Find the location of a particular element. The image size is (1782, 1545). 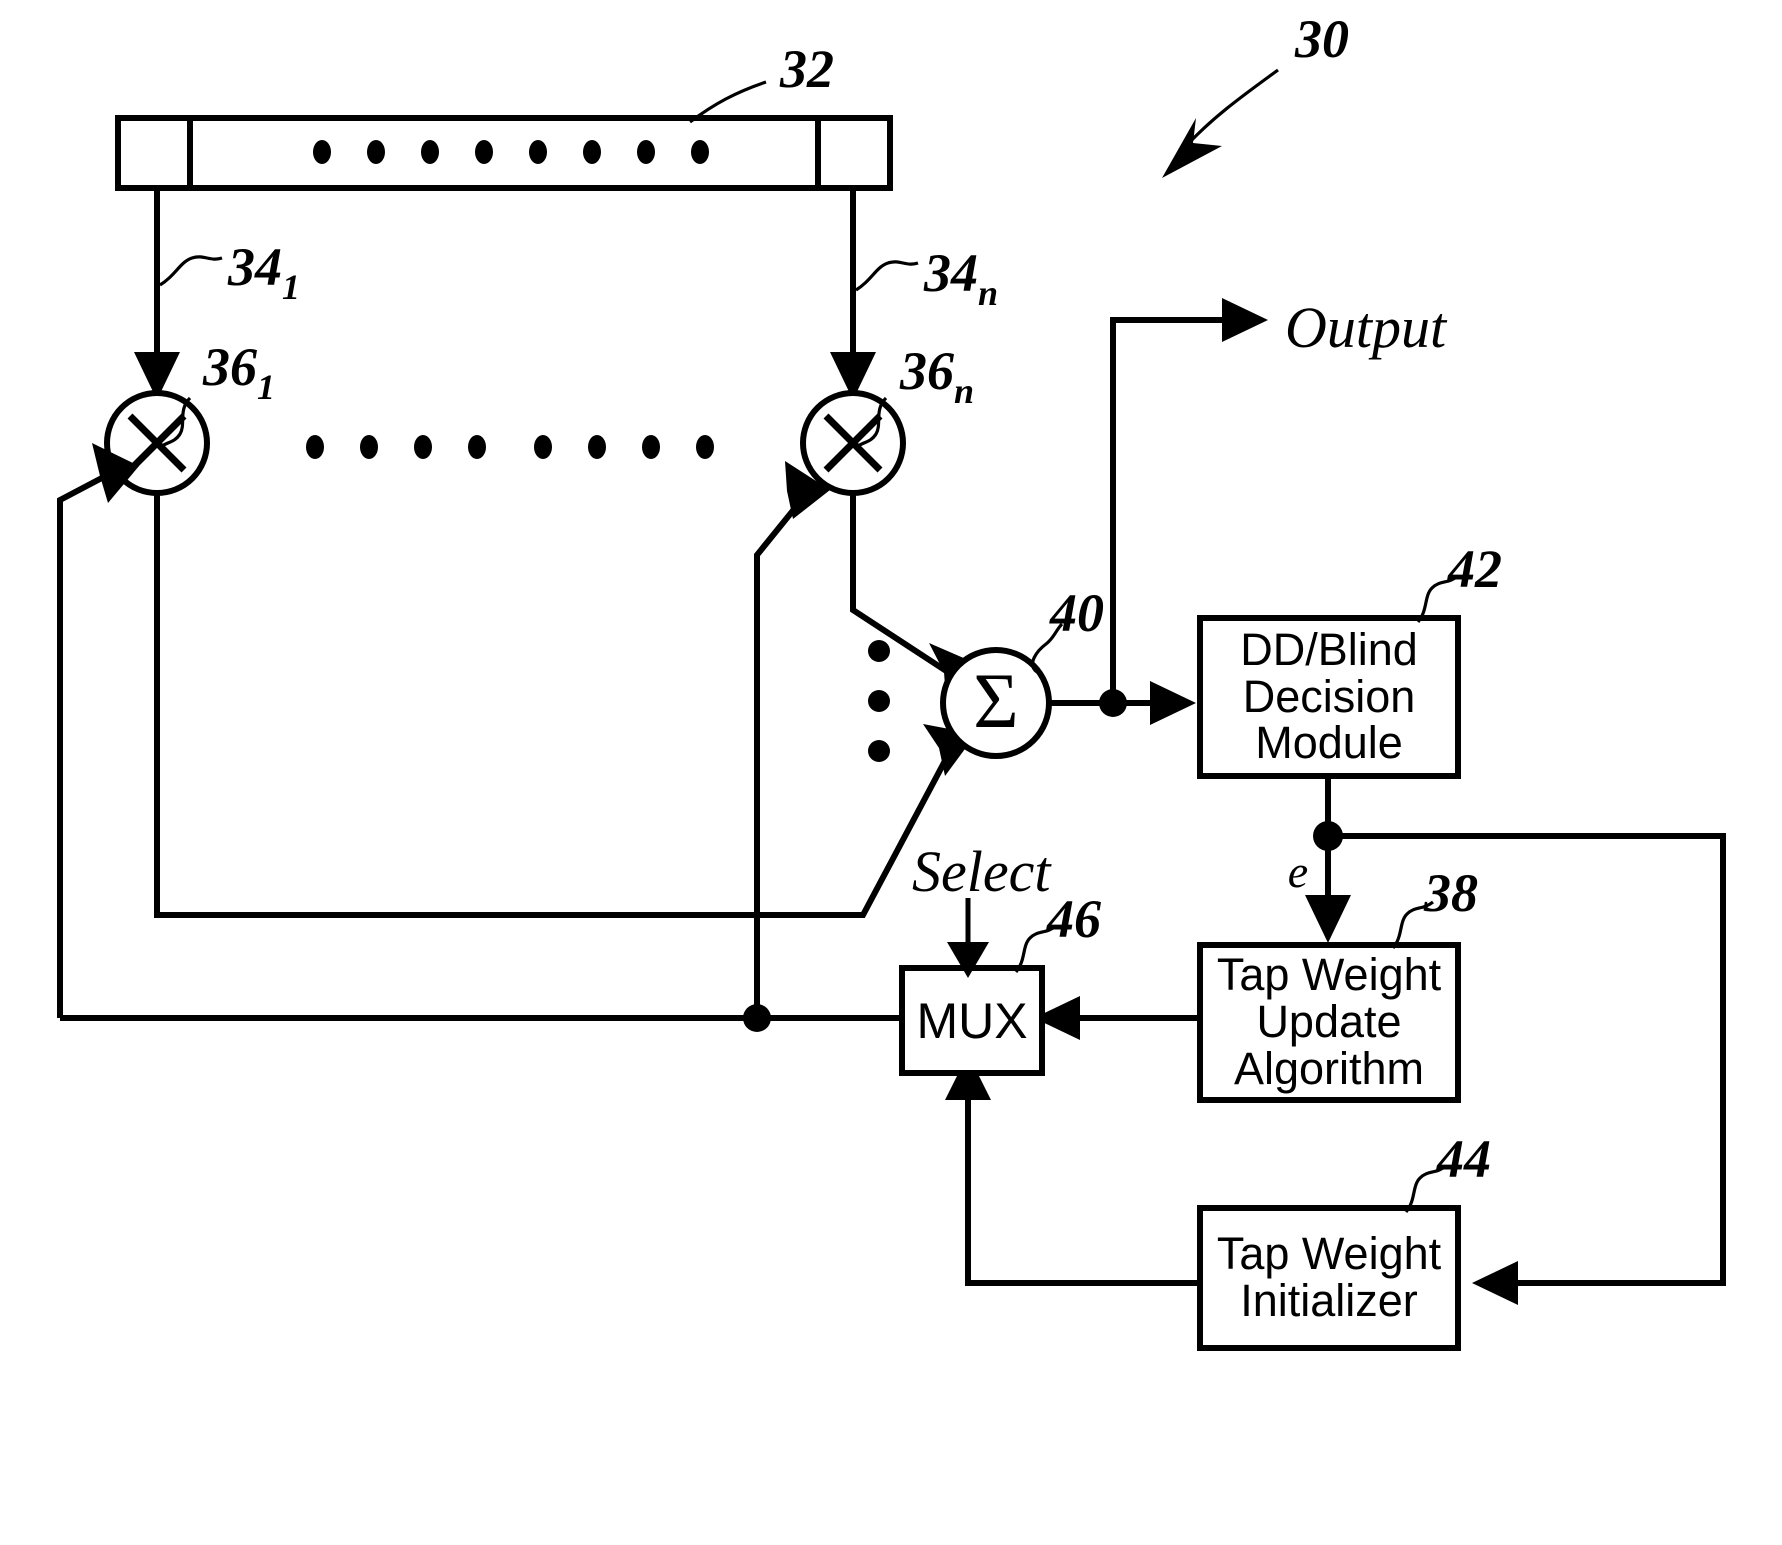

decision-module-line-2: Decision is located at coordinates (1329, 696).